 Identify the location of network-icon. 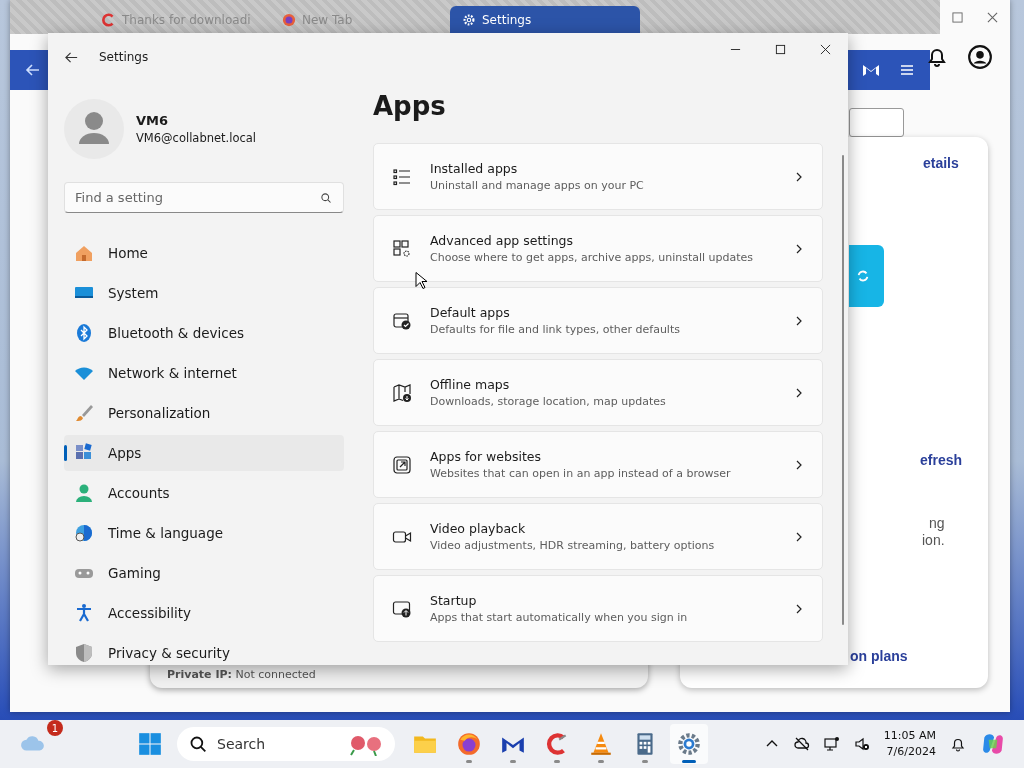
(831, 744).